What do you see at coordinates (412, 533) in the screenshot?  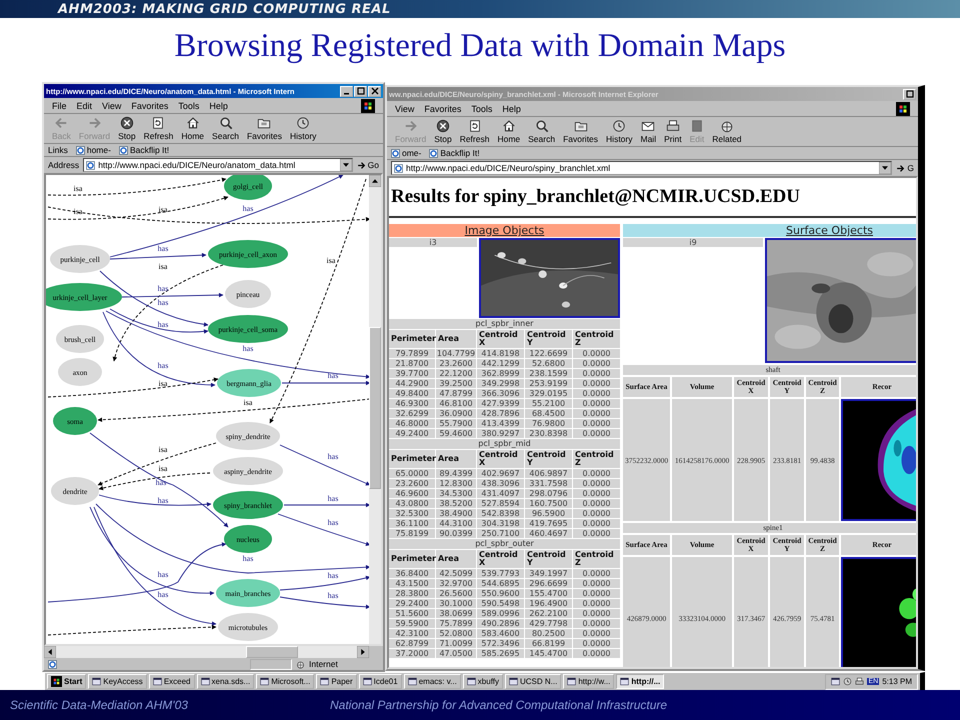 I see `table-cell: 75.8199` at bounding box center [412, 533].